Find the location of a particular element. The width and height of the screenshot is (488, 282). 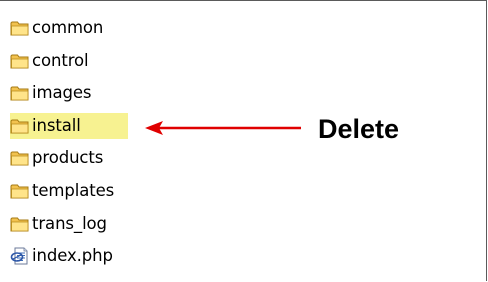

annotation-arrow is located at coordinates (223, 128).